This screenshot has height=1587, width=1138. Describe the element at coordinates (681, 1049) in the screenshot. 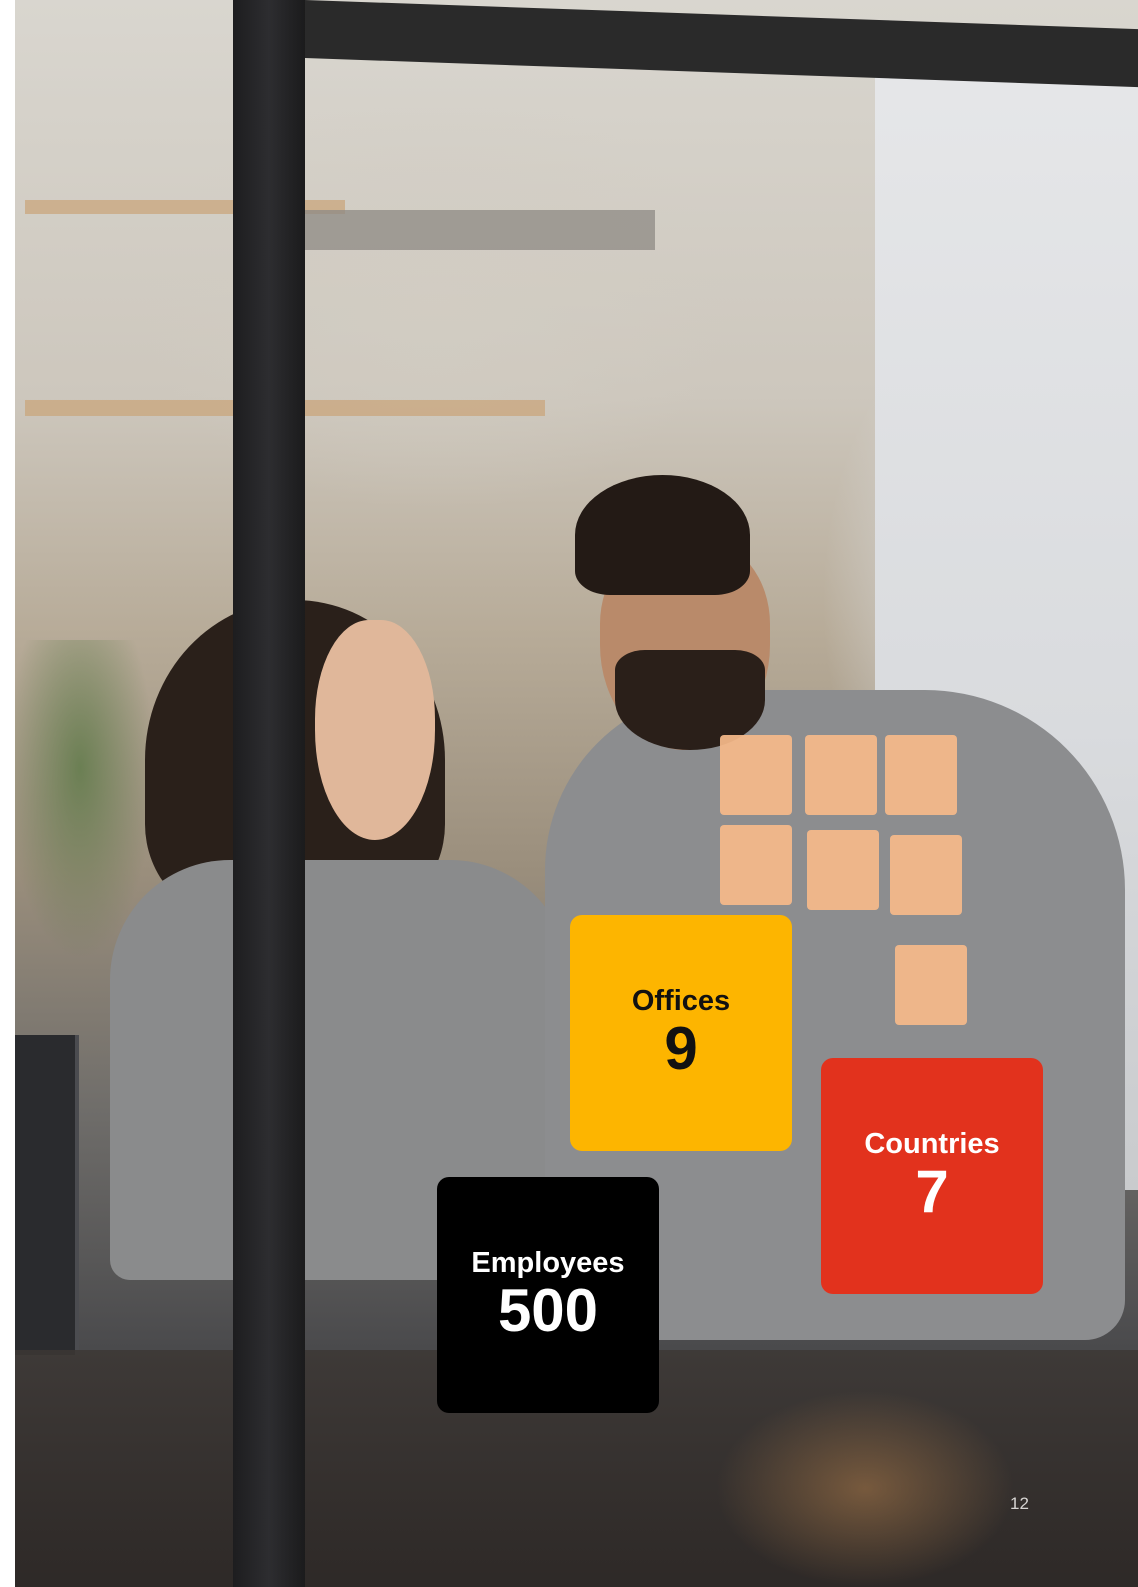

I see `stat-value-offices: 9` at that location.